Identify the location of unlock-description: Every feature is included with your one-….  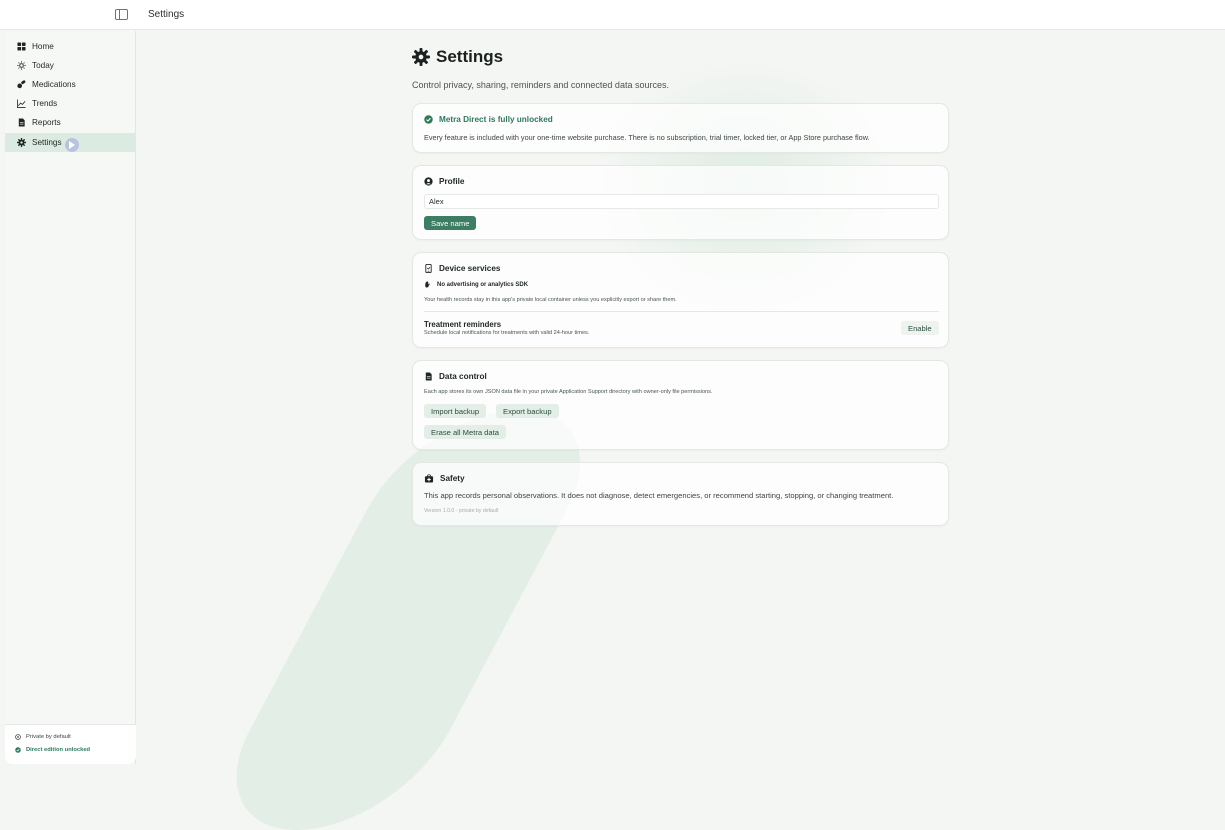
(647, 137).